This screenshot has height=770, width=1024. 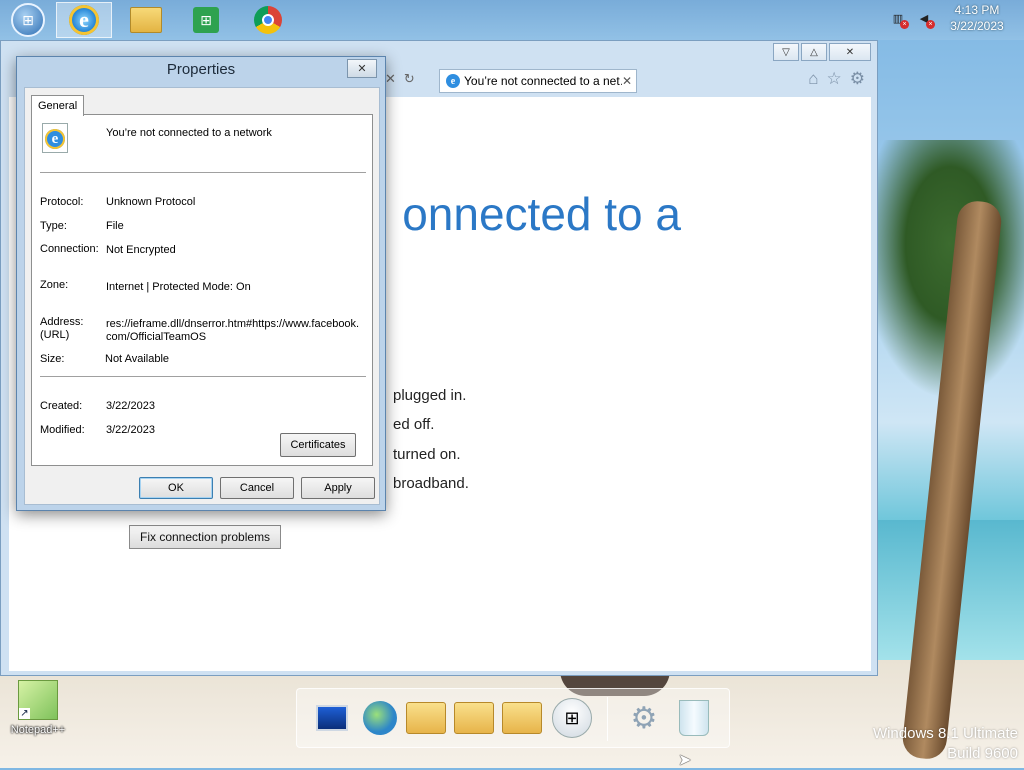 I want to click on dock-separator, so click(x=607, y=719).